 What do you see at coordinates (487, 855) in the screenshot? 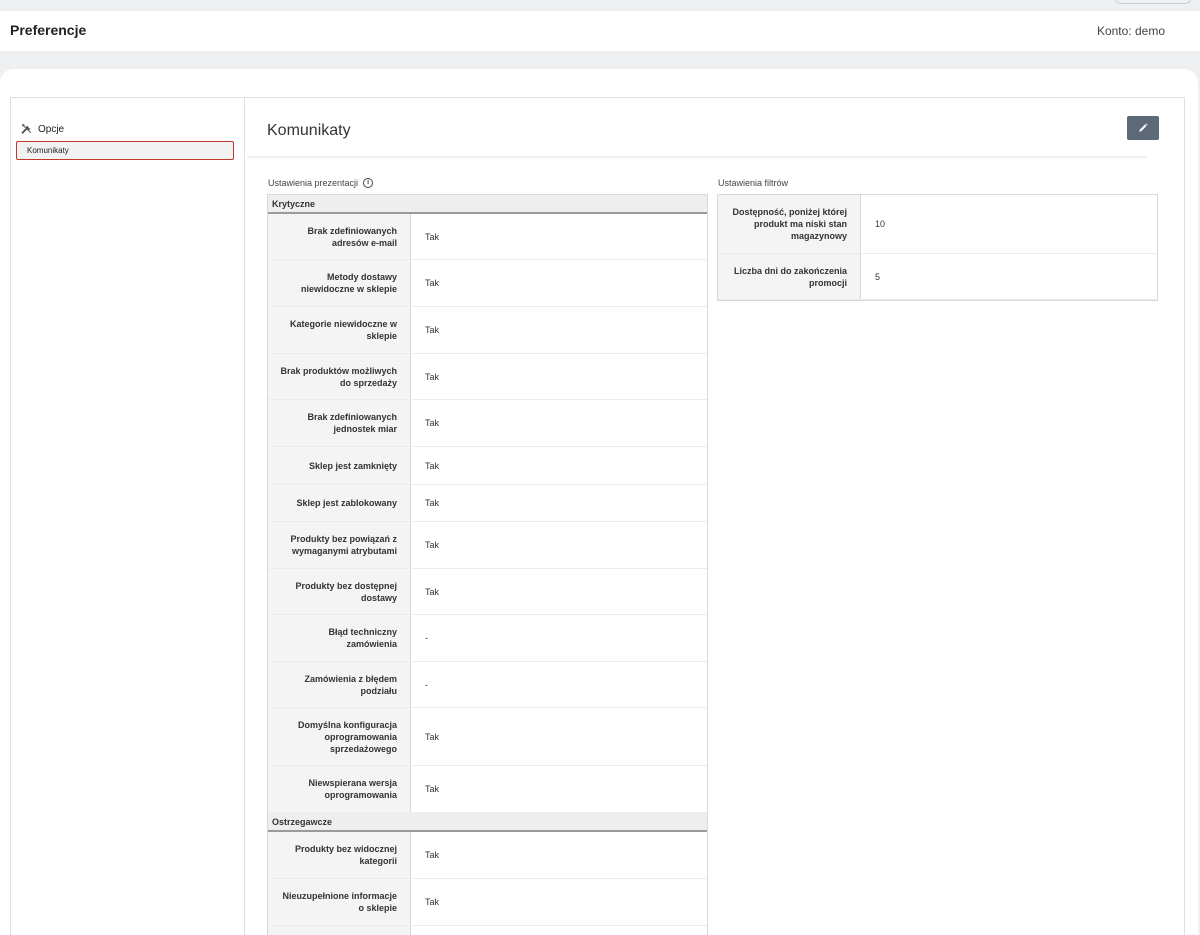
I see `table-row: Produkty bez widocznej kategorii Tak` at bounding box center [487, 855].